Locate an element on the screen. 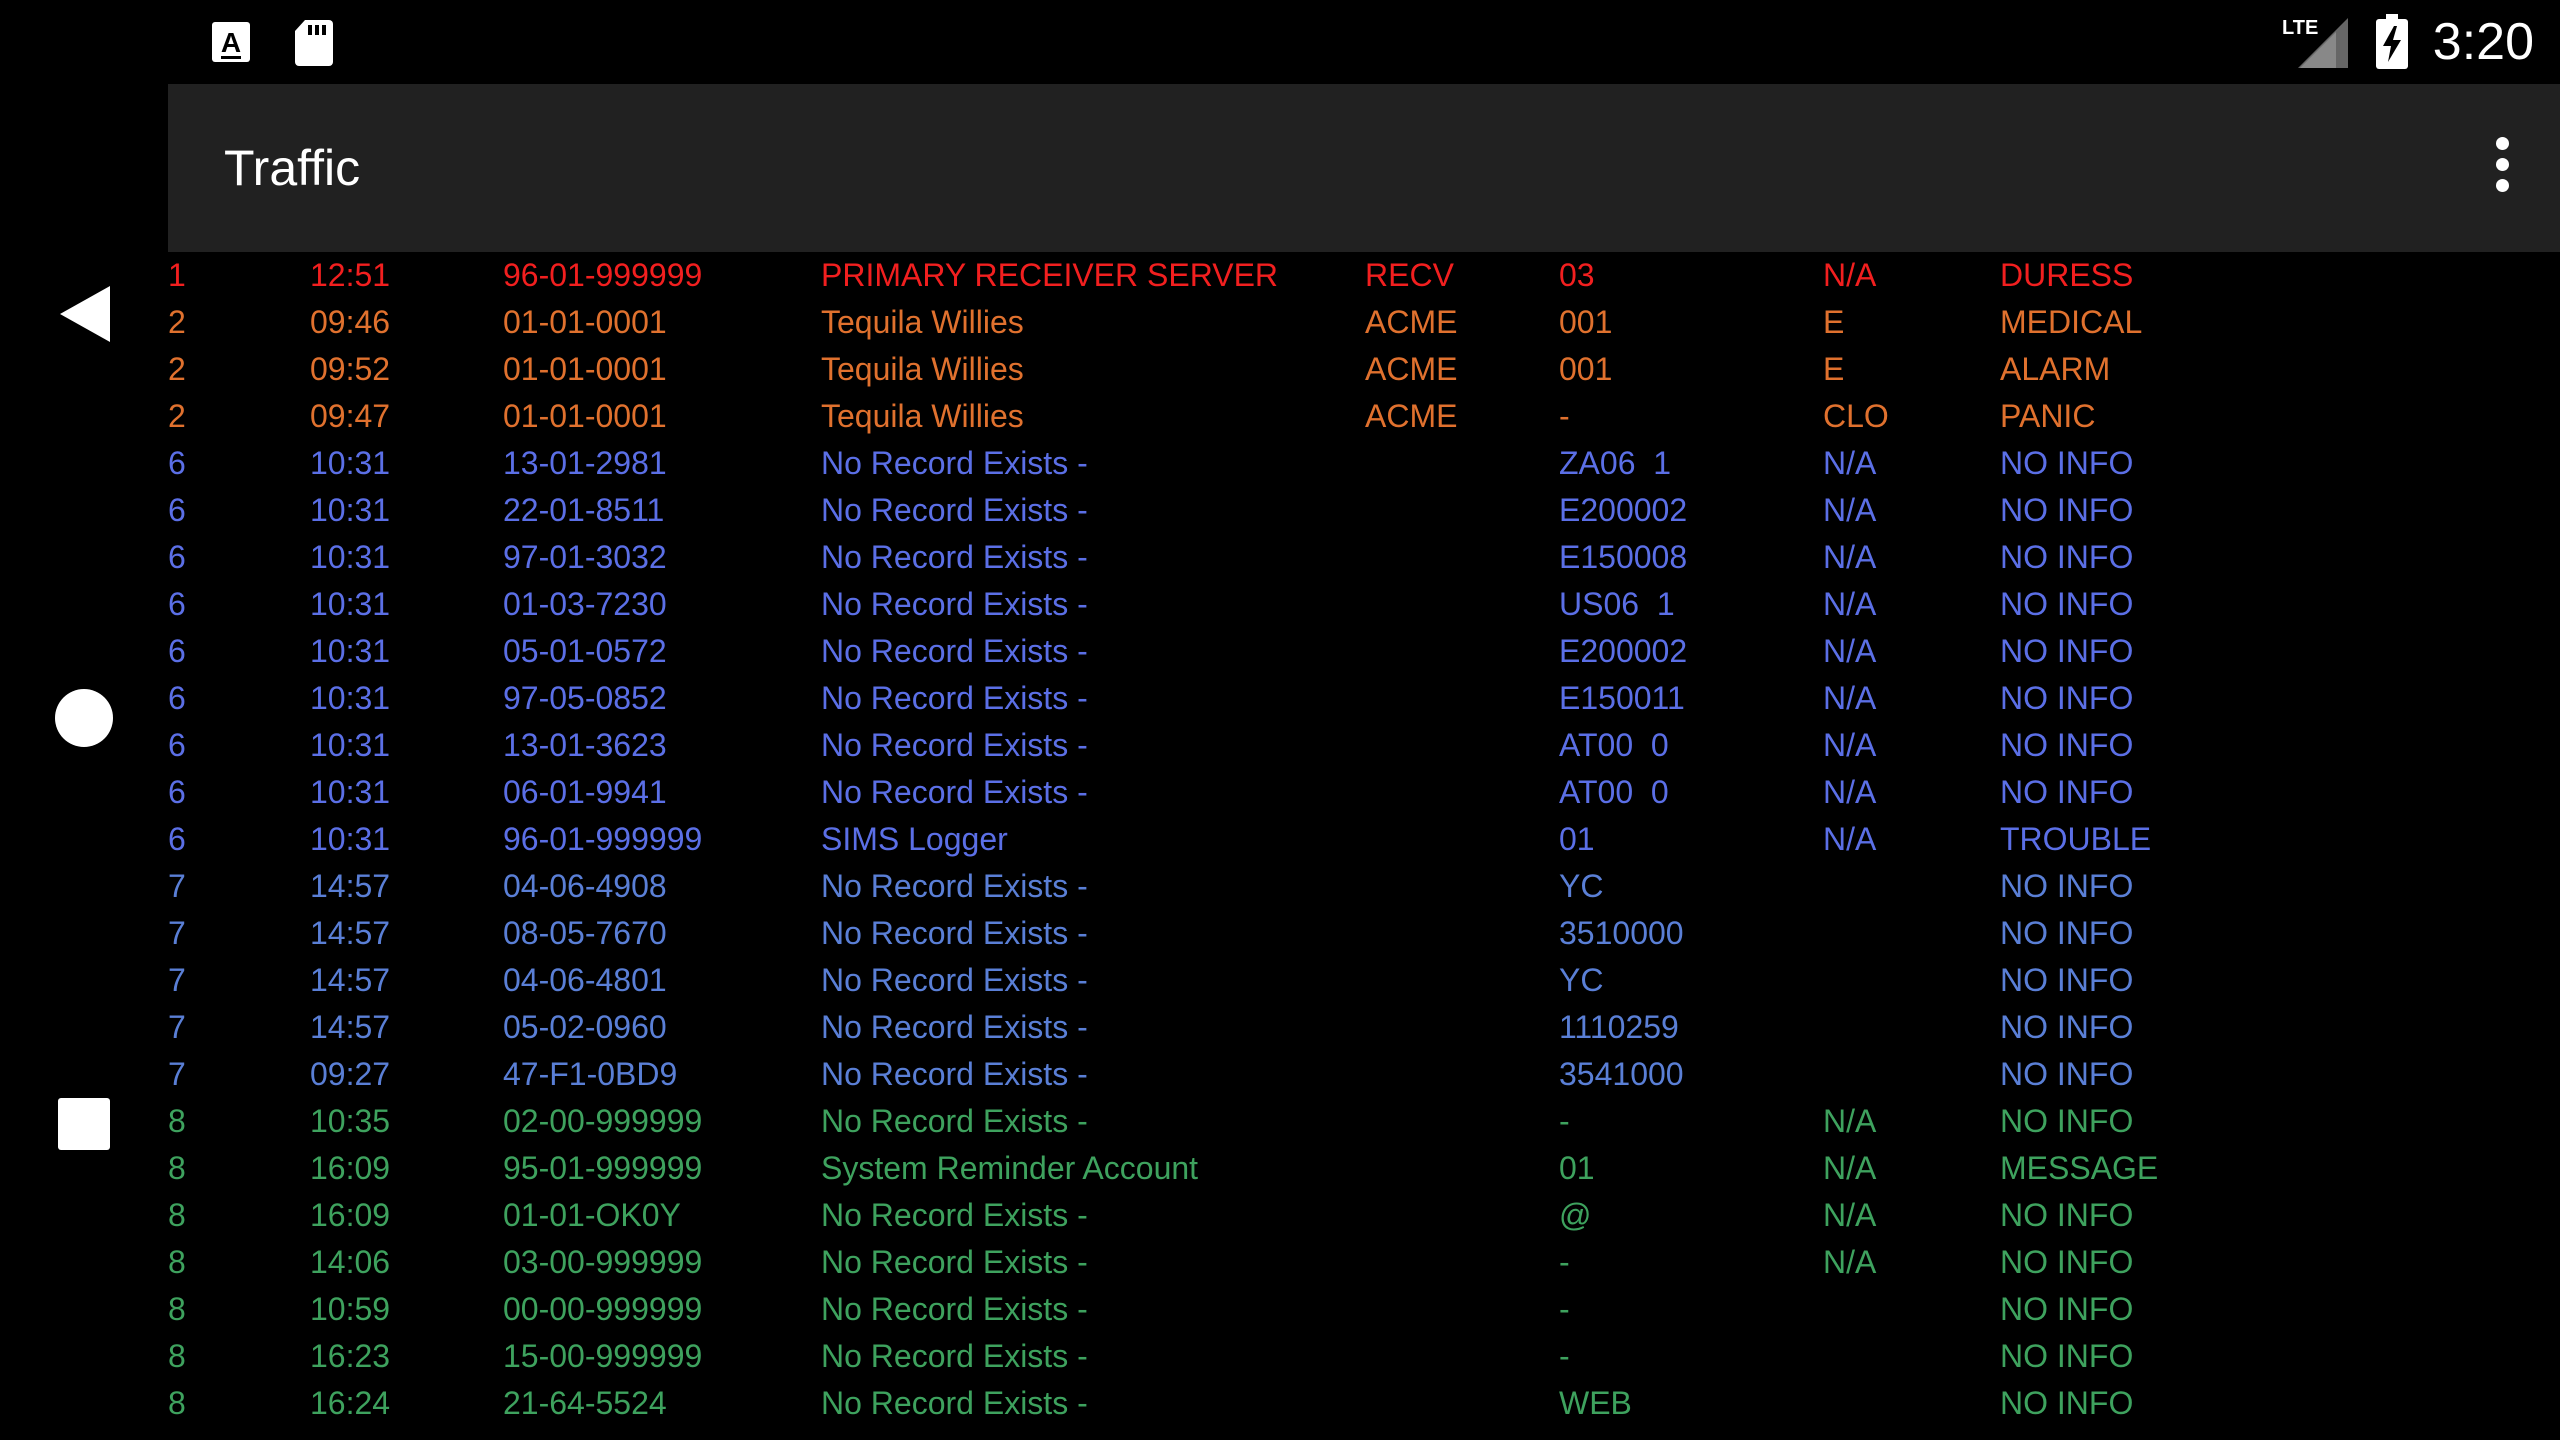 The width and height of the screenshot is (2560, 1440). back-button is located at coordinates (84, 314).